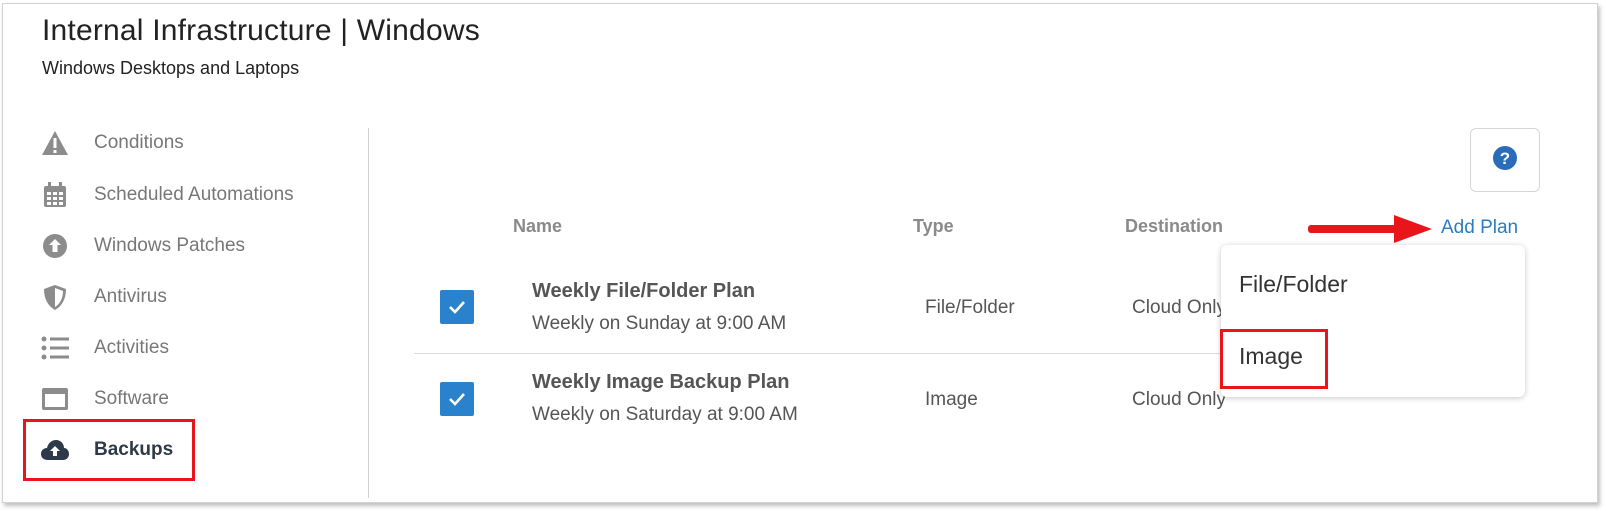 The image size is (1608, 511). I want to click on dropdown-option-file-folder: File/Folder, so click(1293, 284).